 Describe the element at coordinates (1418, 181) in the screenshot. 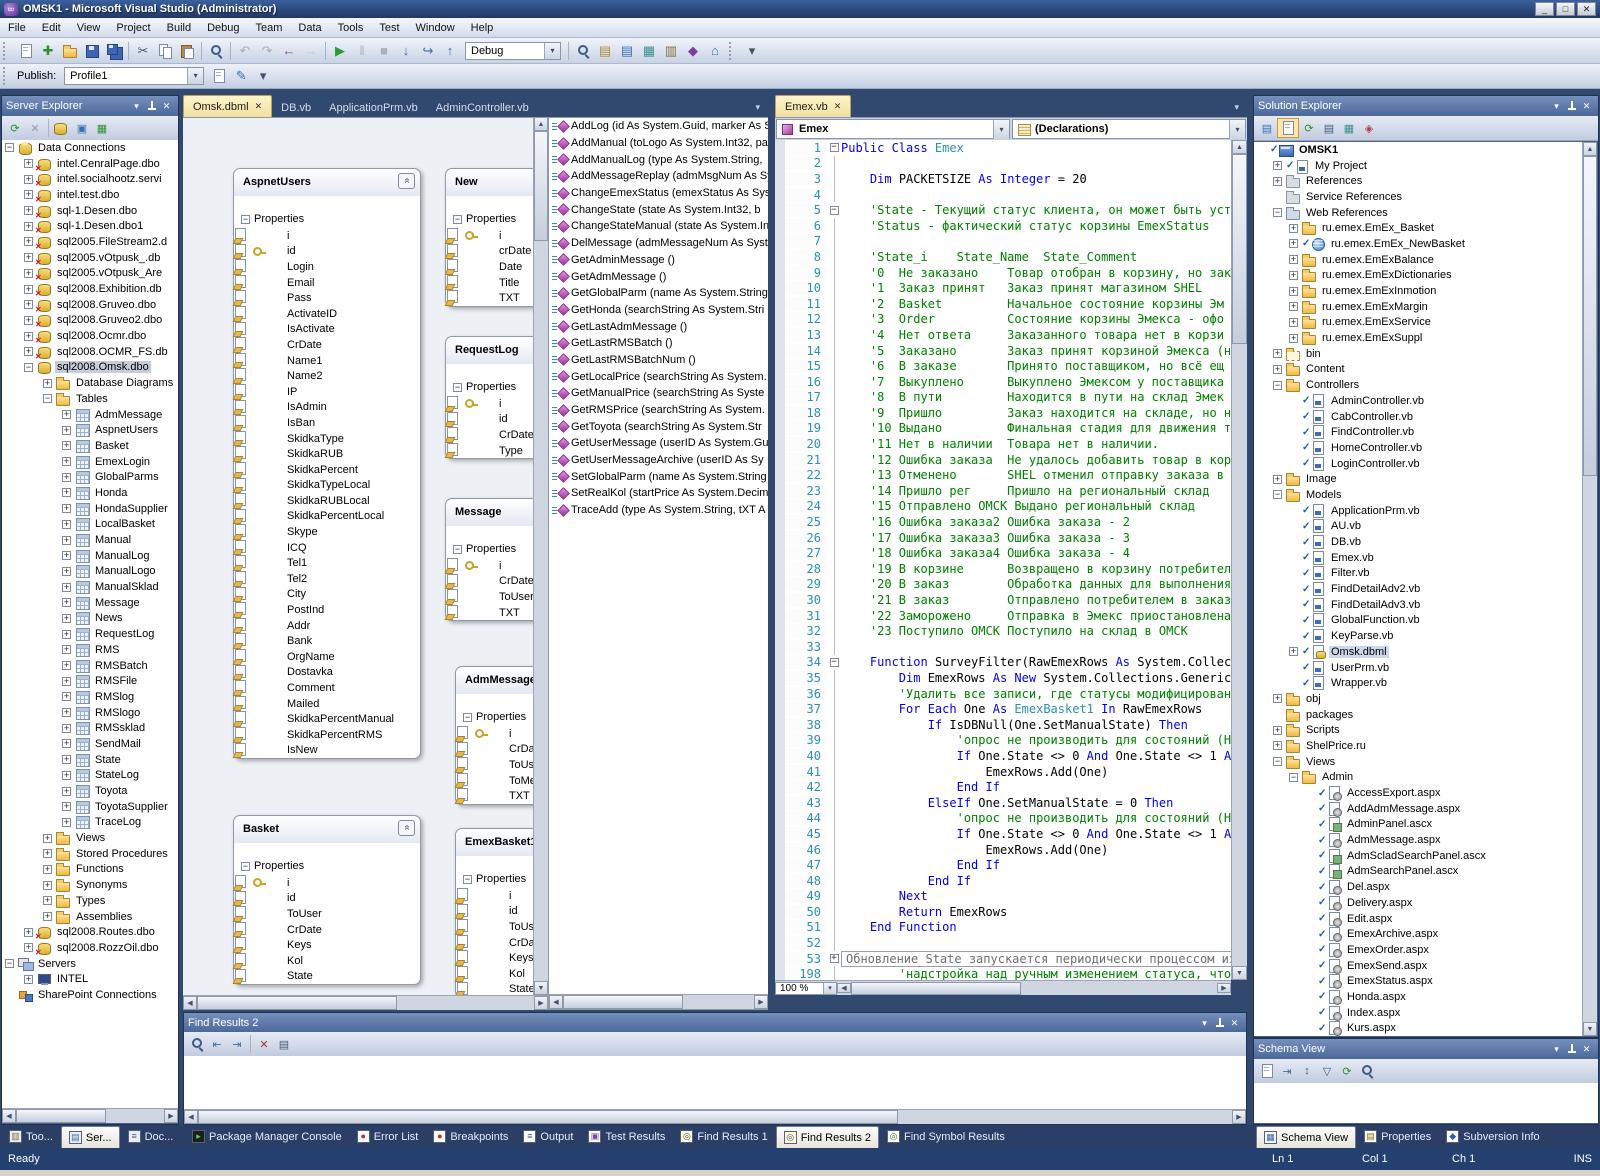

I see `tree-item: + References` at that location.